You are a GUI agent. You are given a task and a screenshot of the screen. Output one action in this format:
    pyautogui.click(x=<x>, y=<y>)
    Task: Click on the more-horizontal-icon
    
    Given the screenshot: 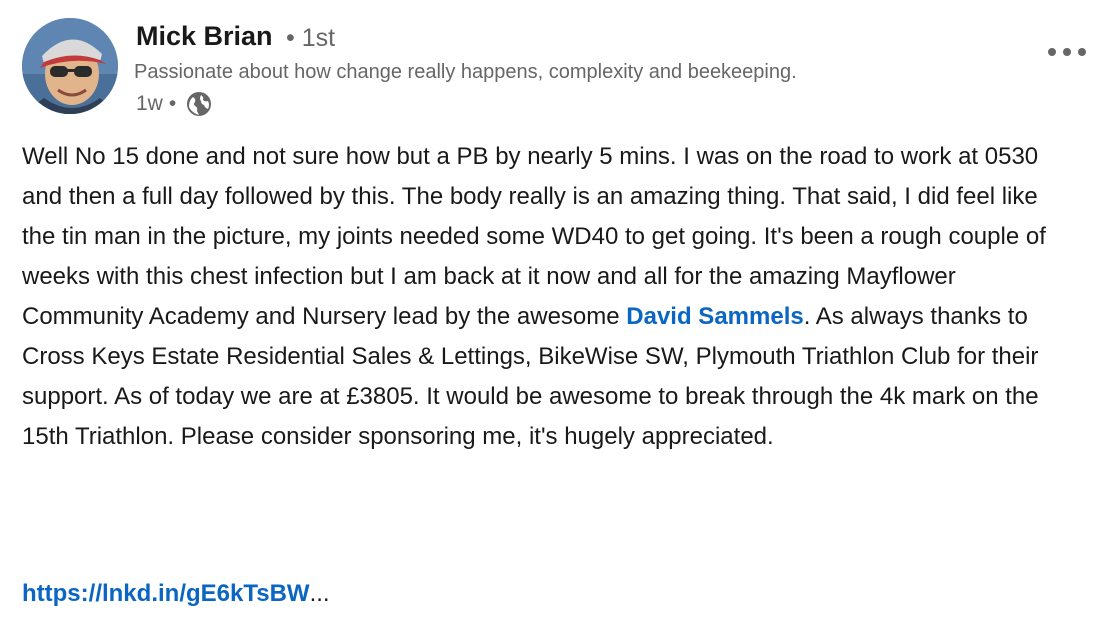 What is the action you would take?
    pyautogui.click(x=1067, y=52)
    